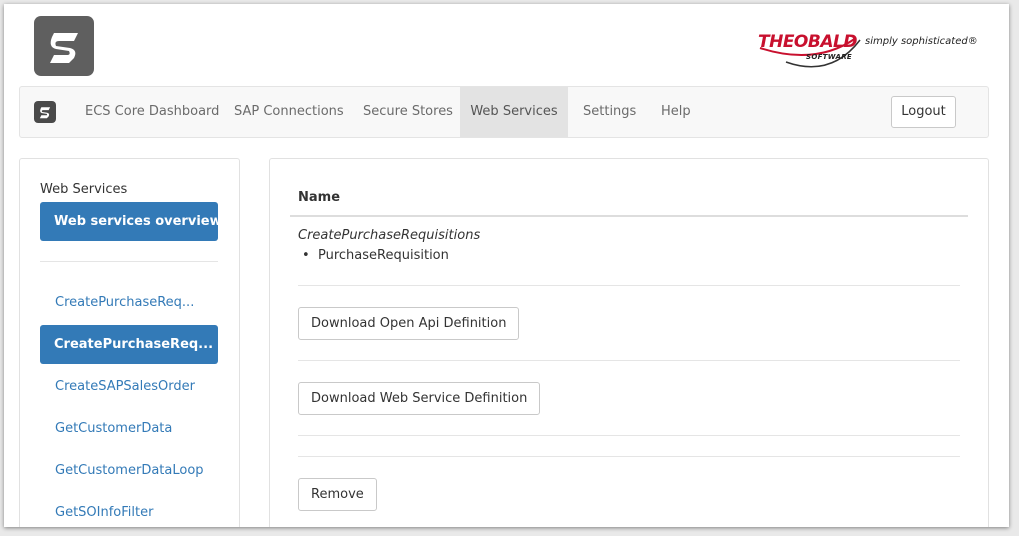 The image size is (1019, 536). Describe the element at coordinates (409, 323) in the screenshot. I see `download-openapi-button: Download Open Api Definition` at that location.